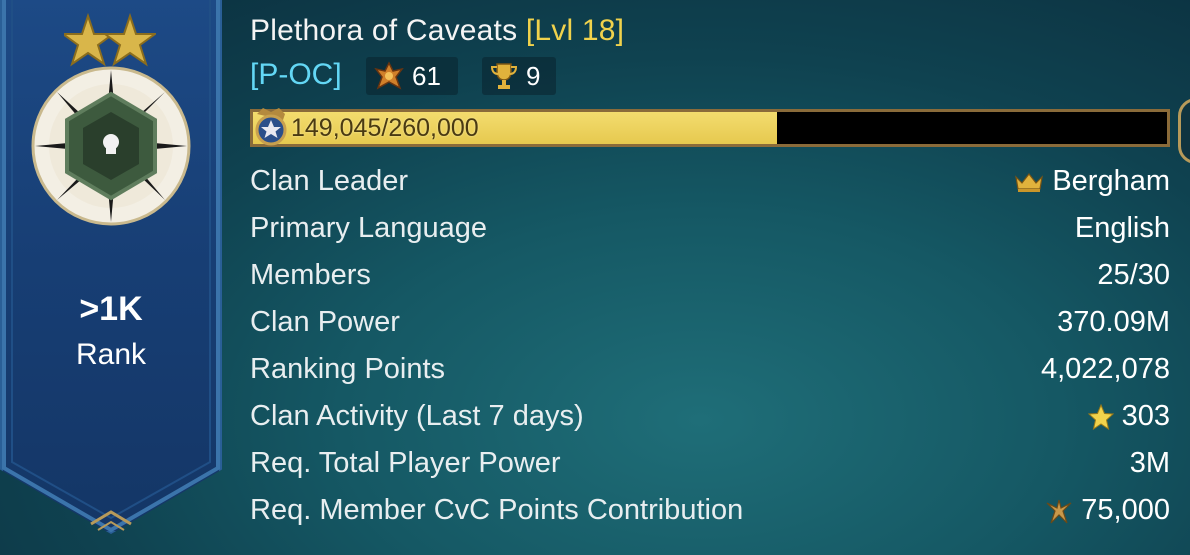 The image size is (1190, 555). I want to click on detail-row: Clan Power 370.09M, so click(710, 322).